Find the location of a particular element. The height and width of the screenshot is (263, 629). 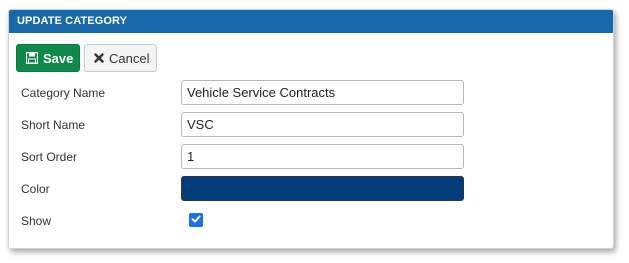

short-name-row: Short Name is located at coordinates (246, 125).